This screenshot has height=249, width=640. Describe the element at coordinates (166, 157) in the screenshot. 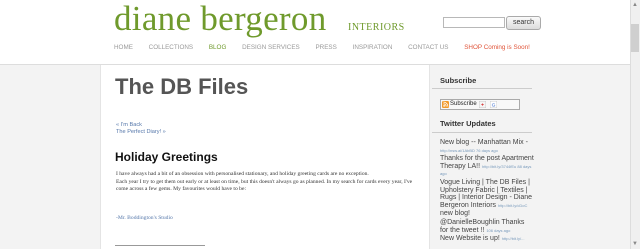

I see `post-title: Holiday Greetings` at that location.